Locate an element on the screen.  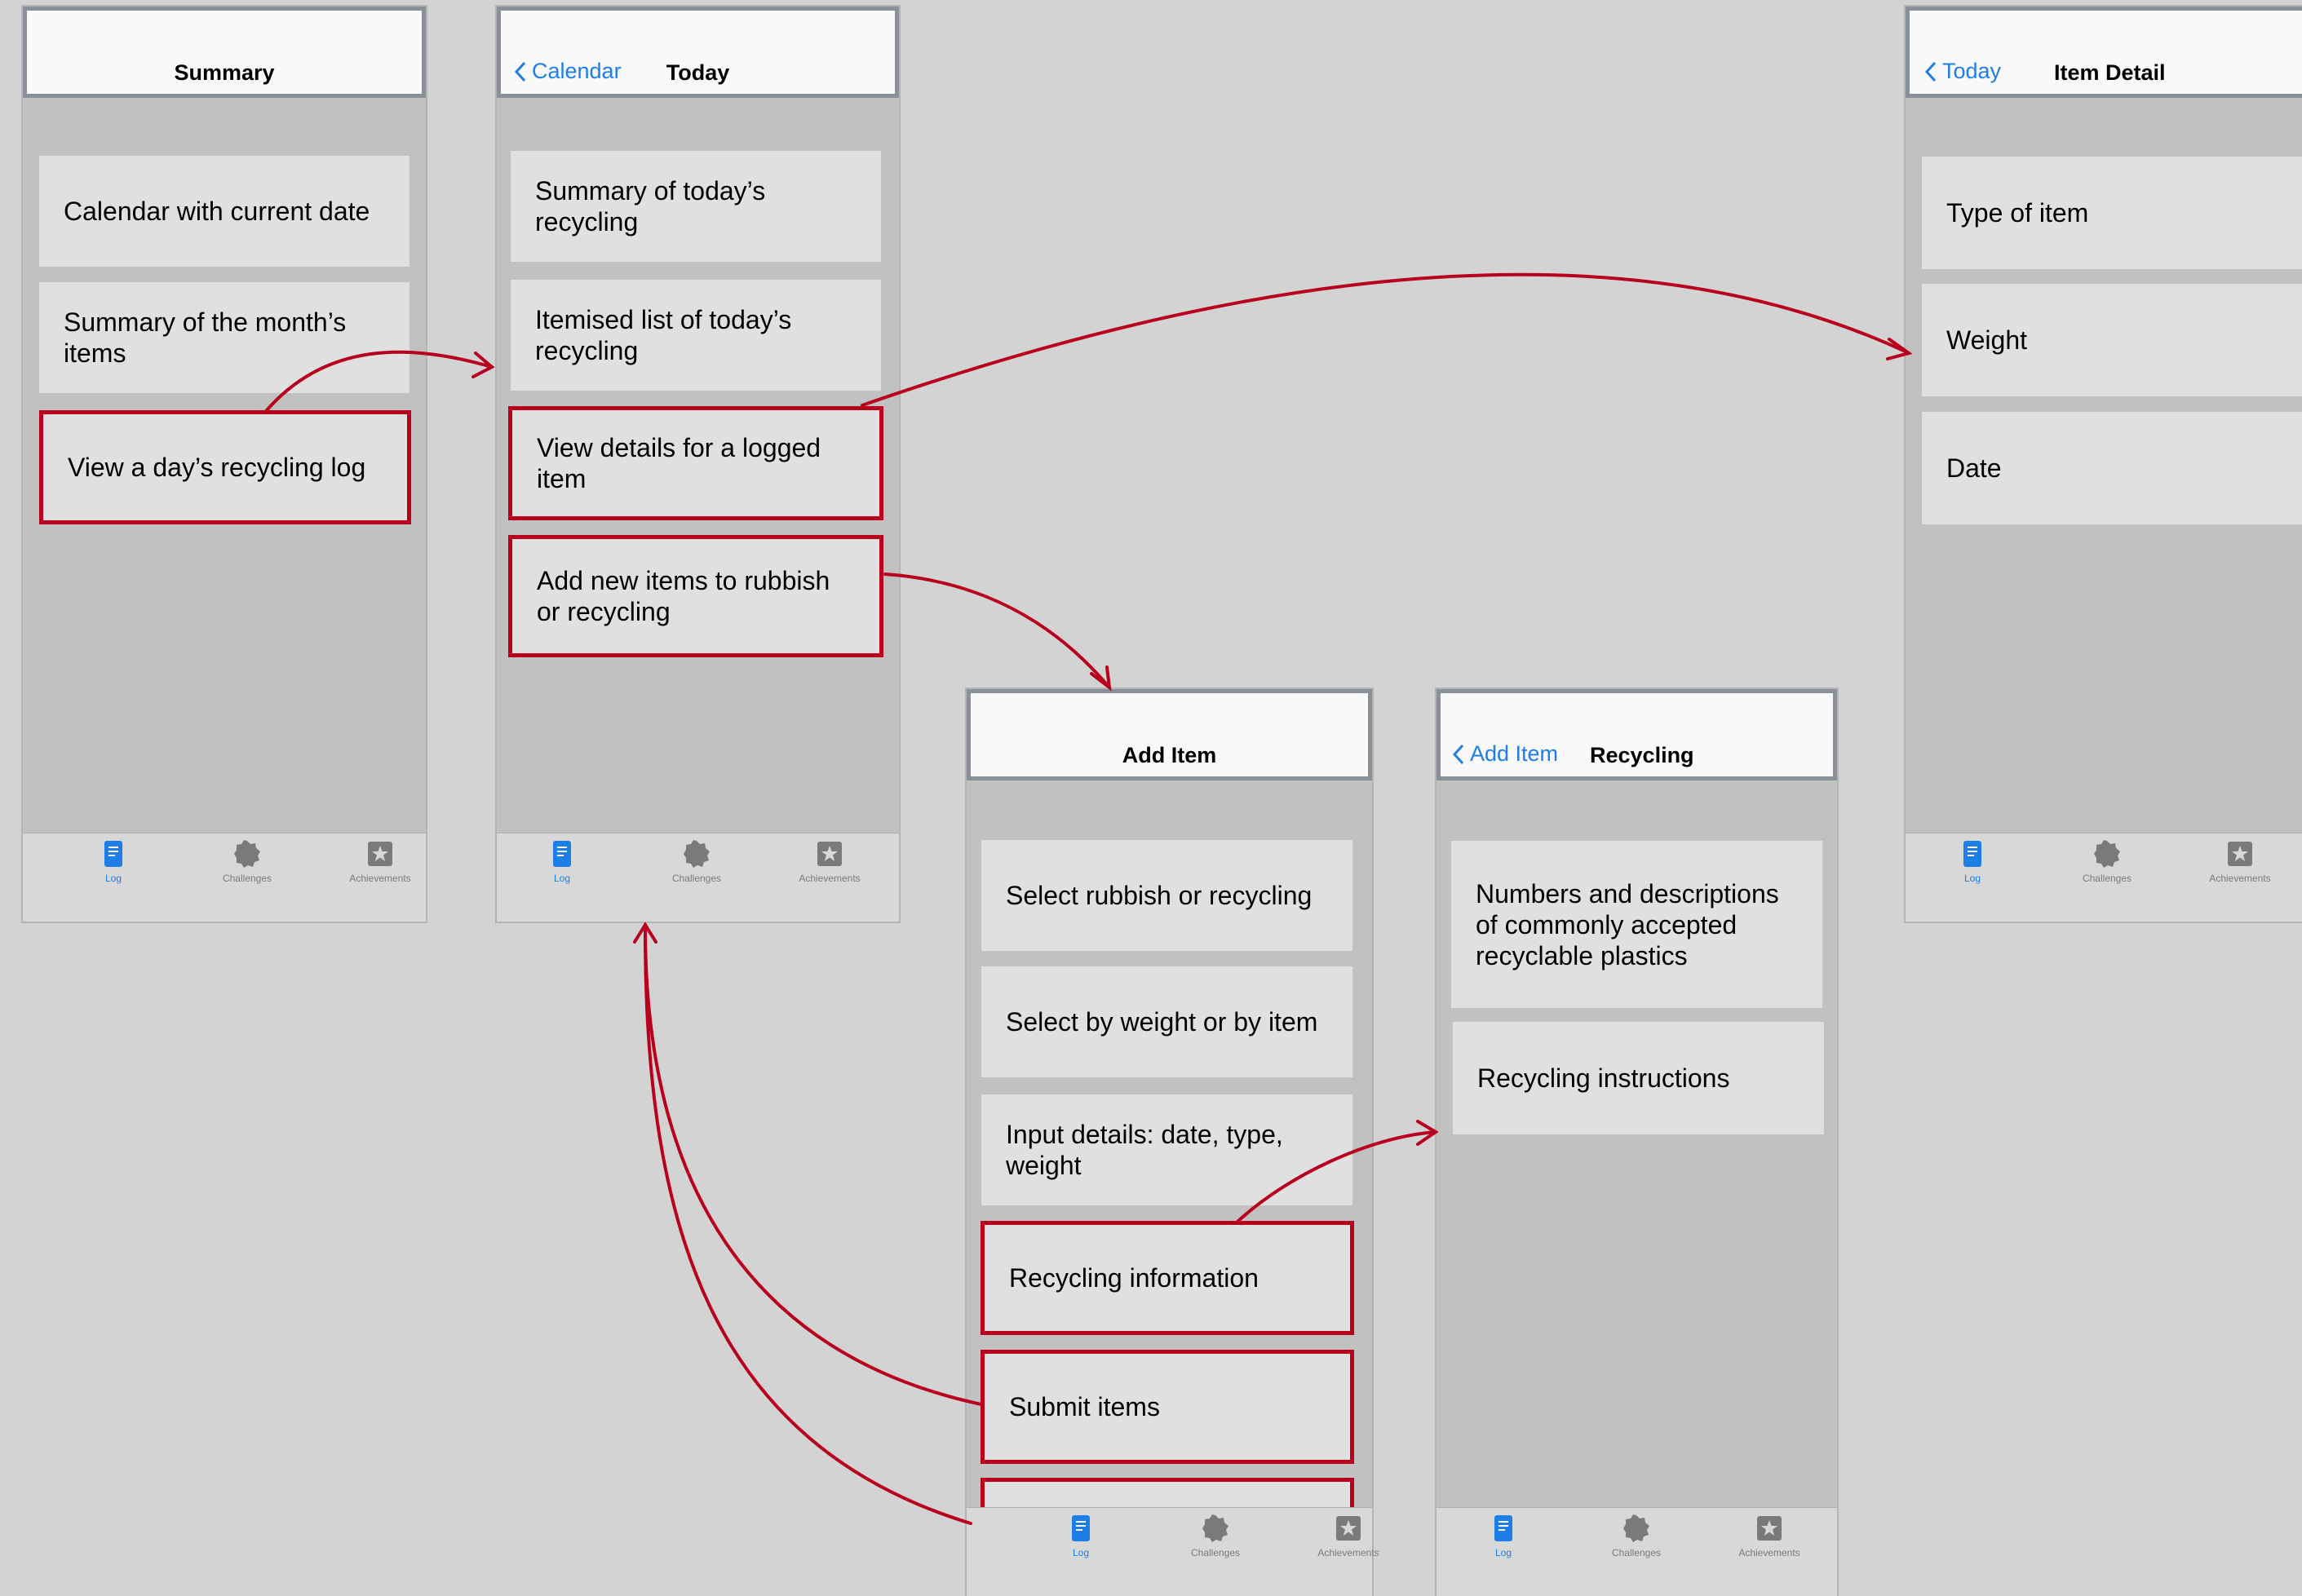
card-view-details: View details for a logged item is located at coordinates (696, 463).